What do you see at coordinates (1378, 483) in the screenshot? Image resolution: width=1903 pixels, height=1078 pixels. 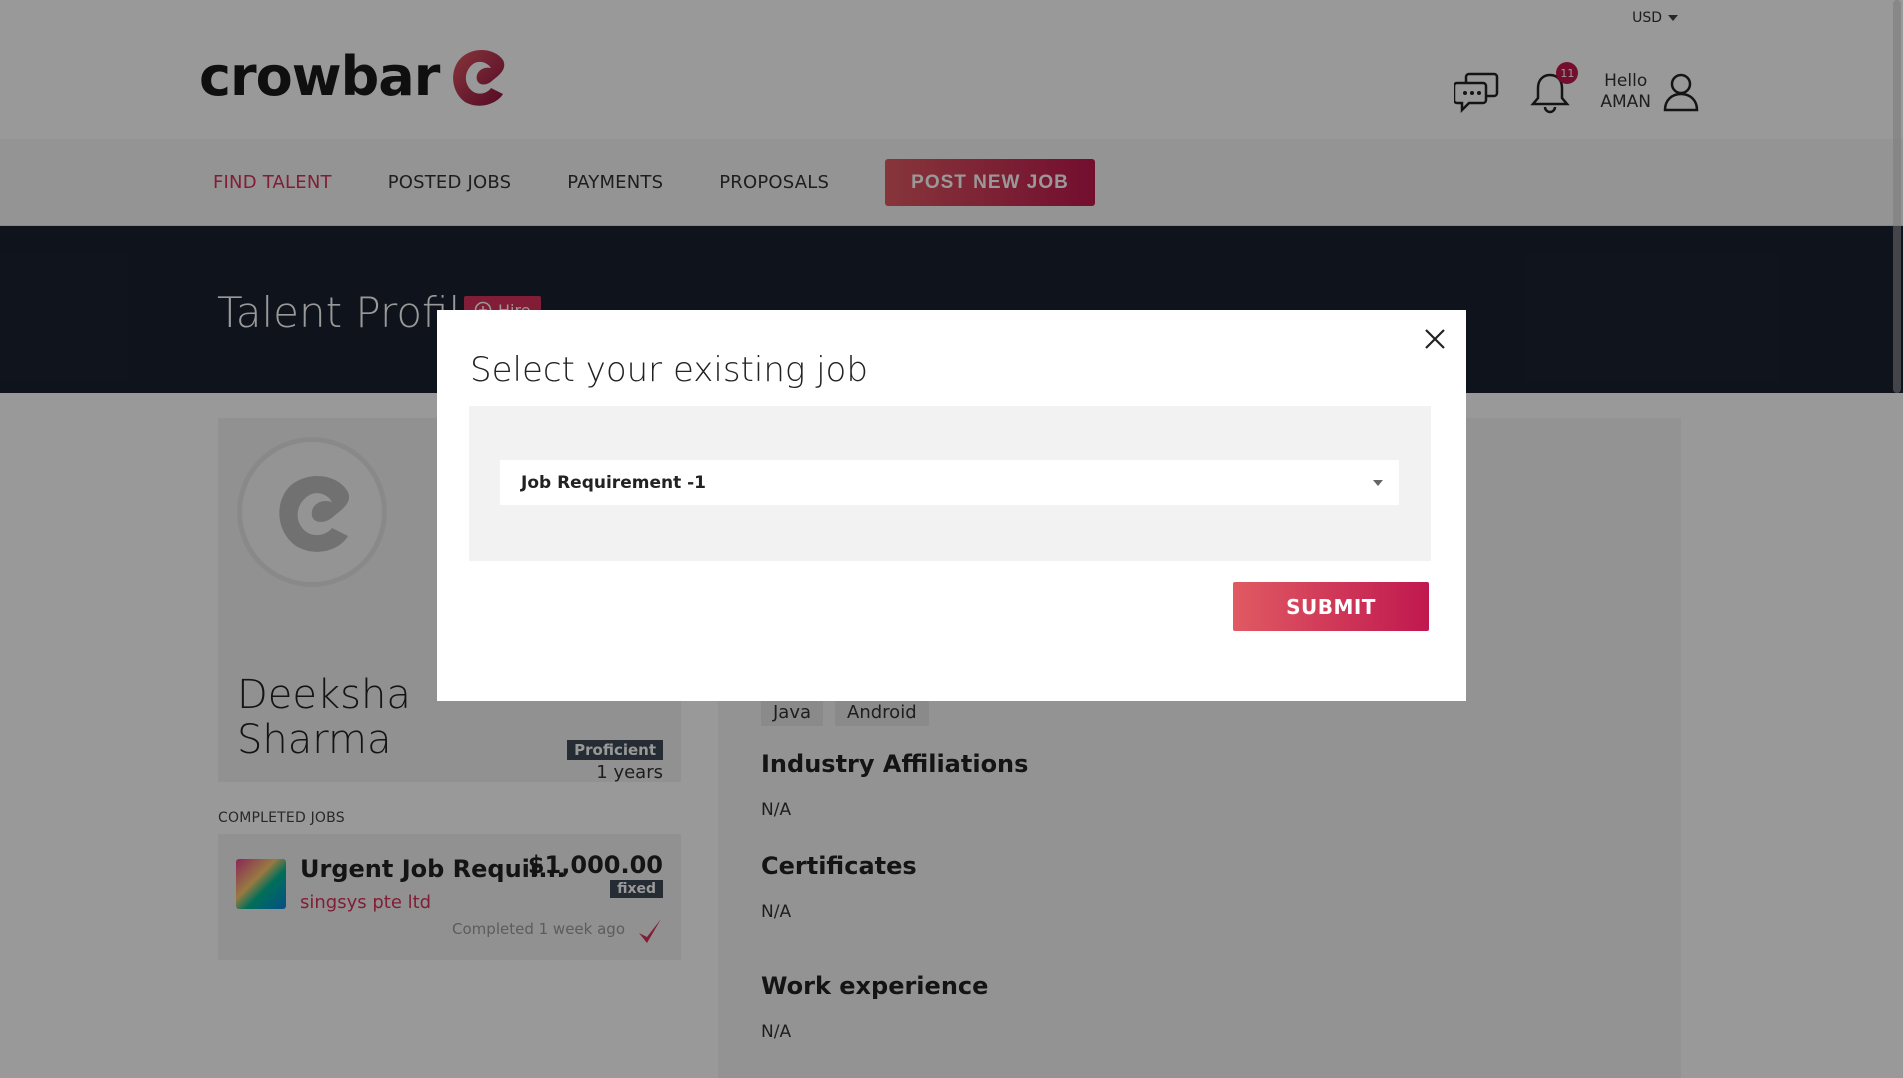 I see `chevron-down-icon` at bounding box center [1378, 483].